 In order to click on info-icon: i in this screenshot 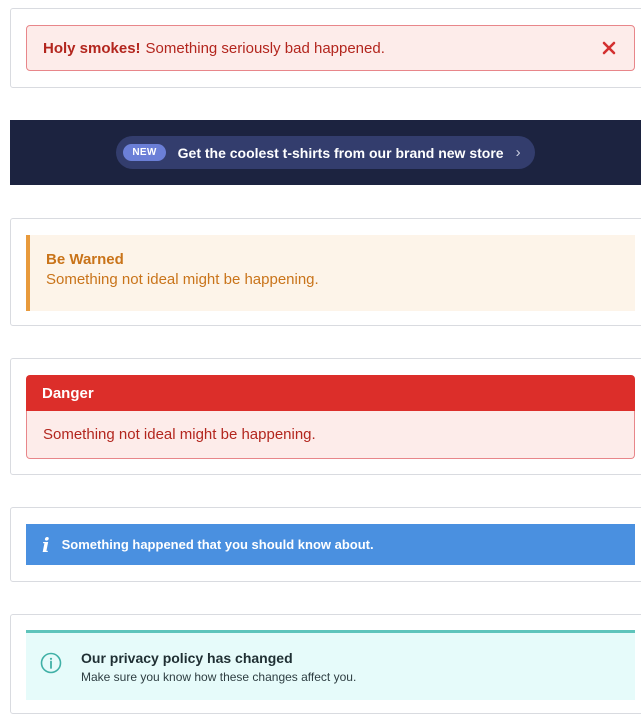, I will do `click(46, 544)`.